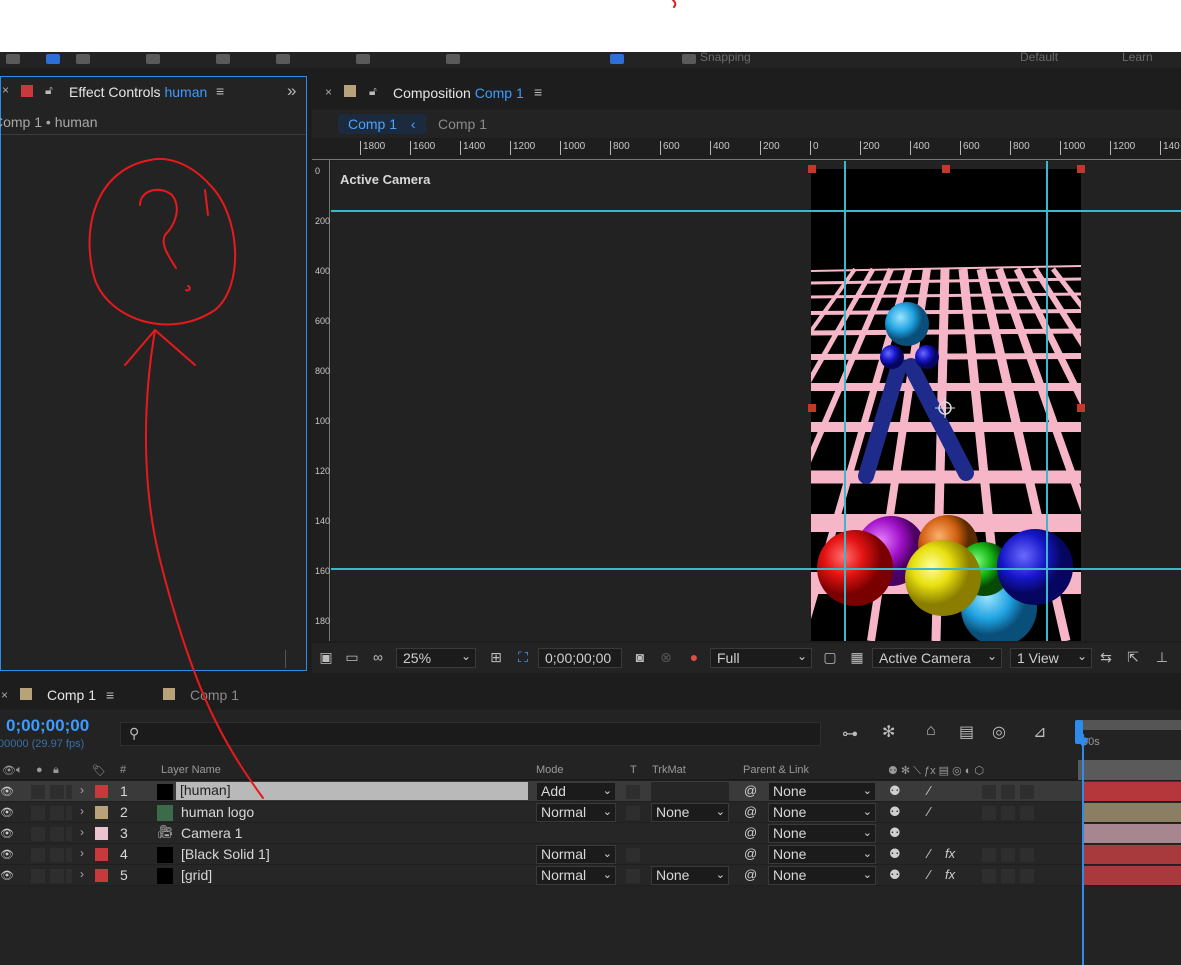 The height and width of the screenshot is (965, 1181). What do you see at coordinates (689, 59) in the screenshot?
I see `snapping-checkbox-icon` at bounding box center [689, 59].